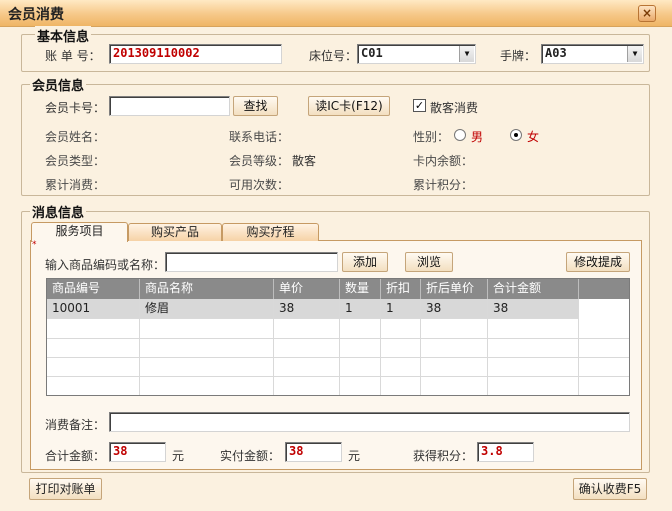 The image size is (672, 511). What do you see at coordinates (533, 289) in the screenshot?
I see `column-header-total: 合计金额` at bounding box center [533, 289].